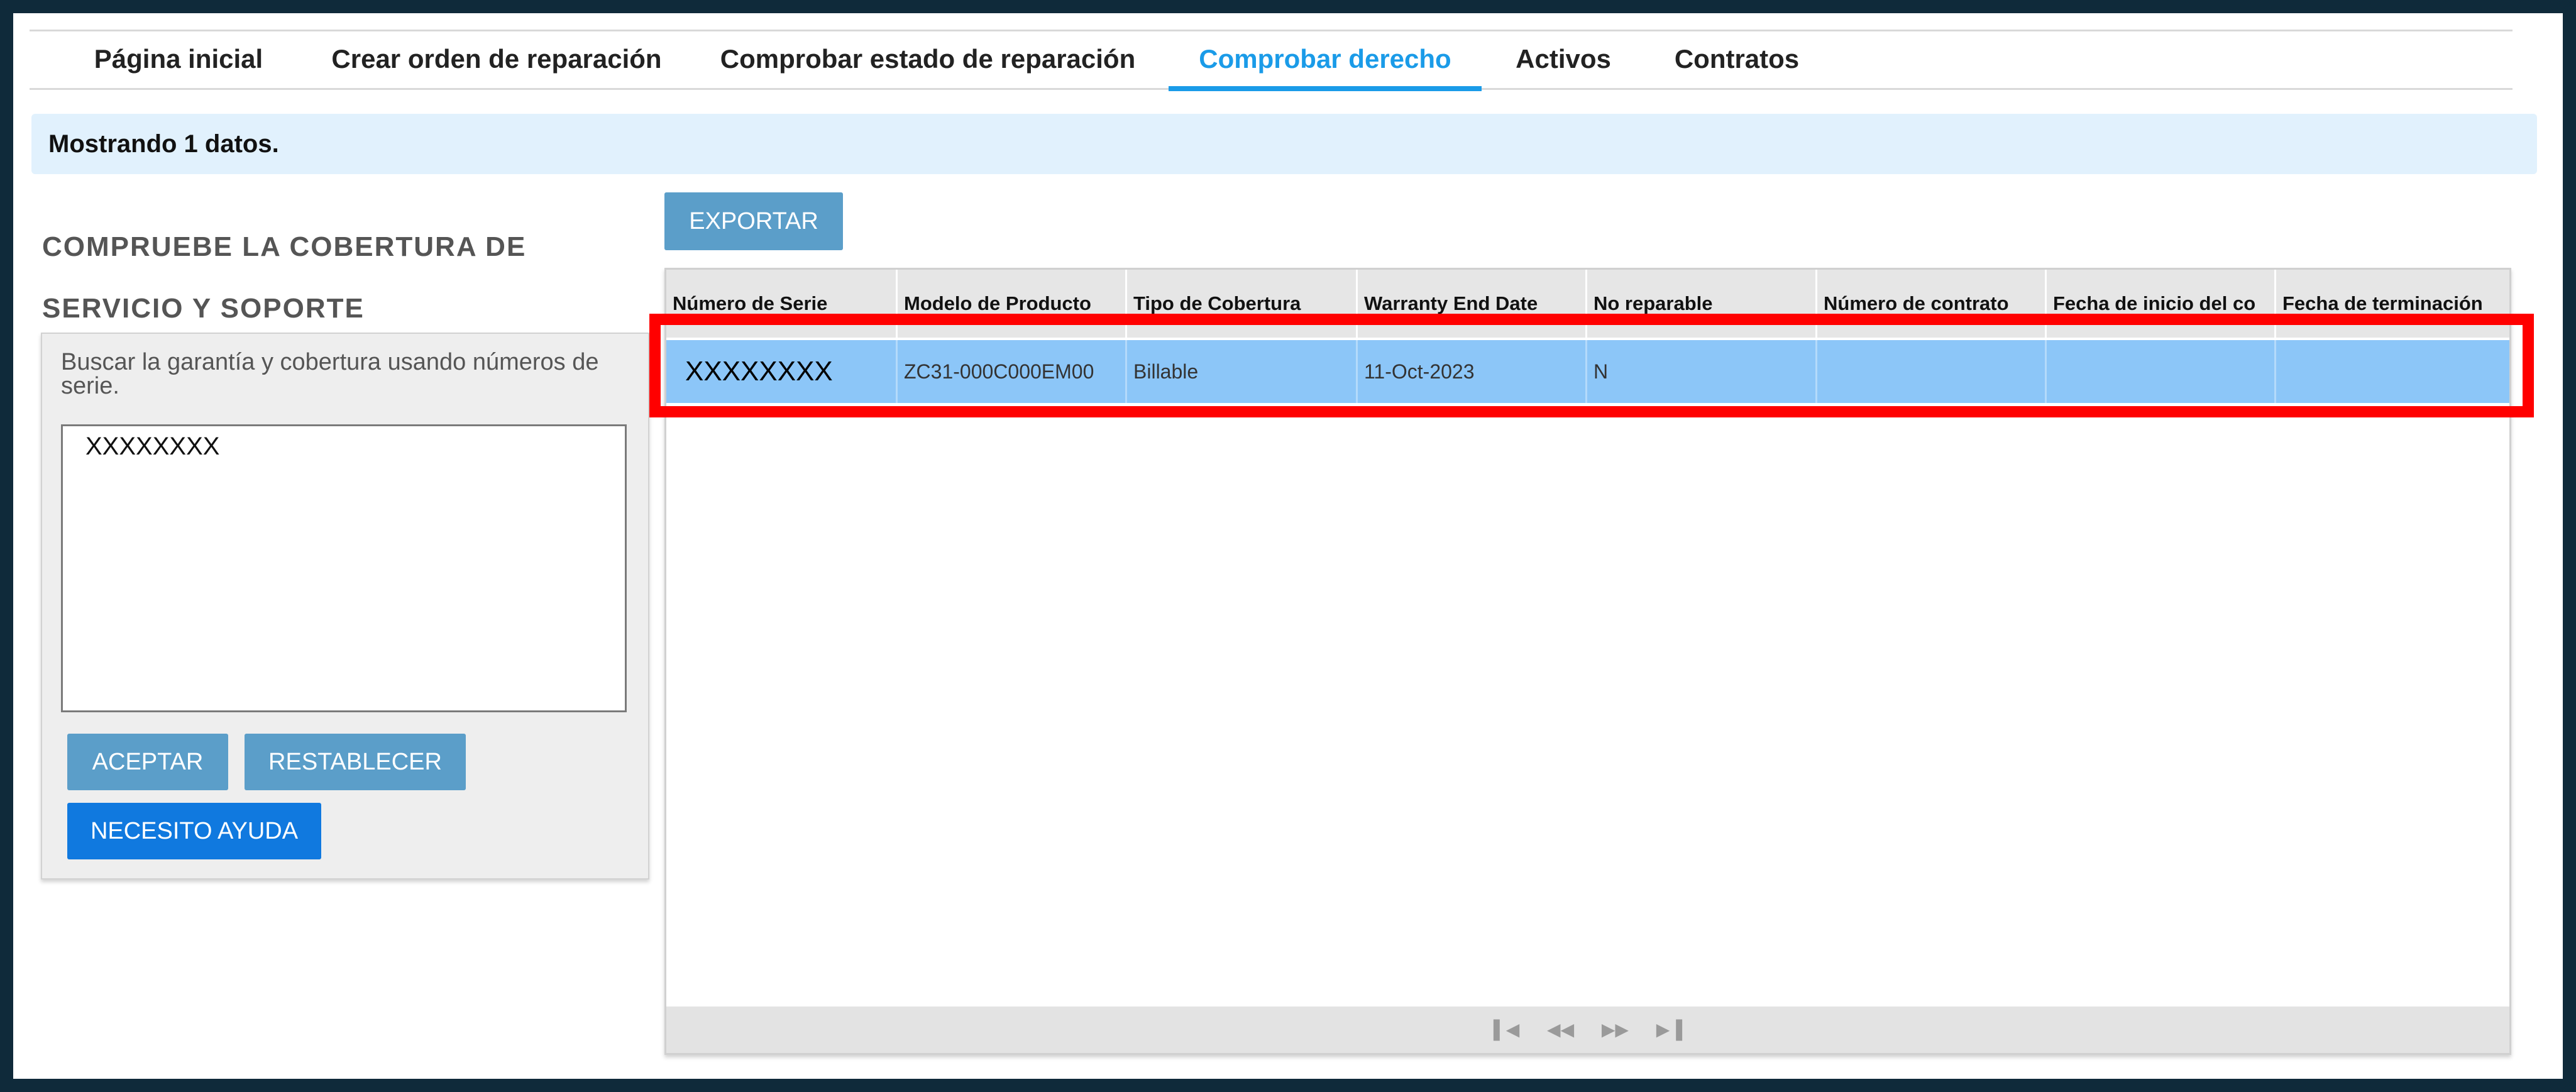  Describe the element at coordinates (1284, 144) in the screenshot. I see `results-info-banner: Mostrando 1 datos.` at that location.